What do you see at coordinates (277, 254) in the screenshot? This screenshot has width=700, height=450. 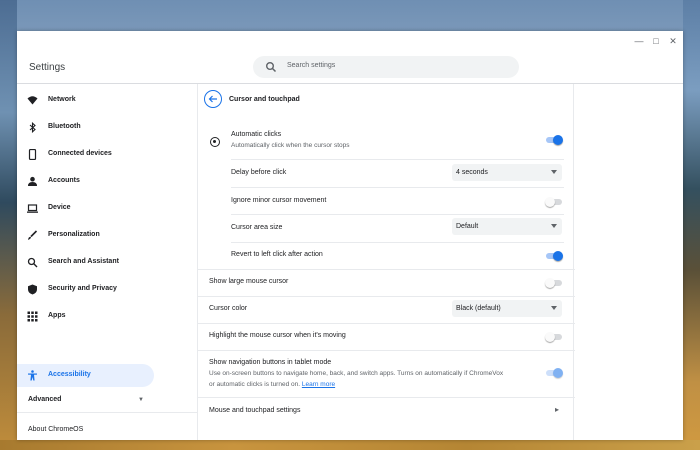 I see `revert-left-click-label: Revert to left click after action` at bounding box center [277, 254].